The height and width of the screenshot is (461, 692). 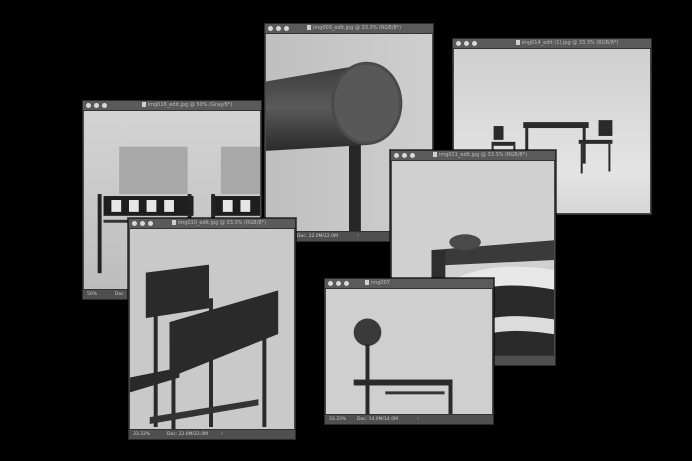 I want to click on window-titlebar: img010_edit.jpg @ 33.3% (RGB/8*), so click(x=212, y=224).